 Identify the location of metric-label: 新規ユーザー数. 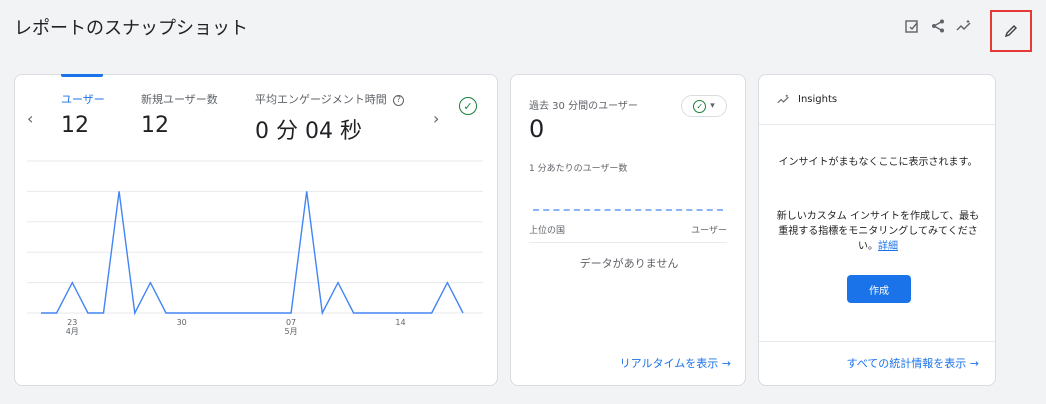
(179, 99).